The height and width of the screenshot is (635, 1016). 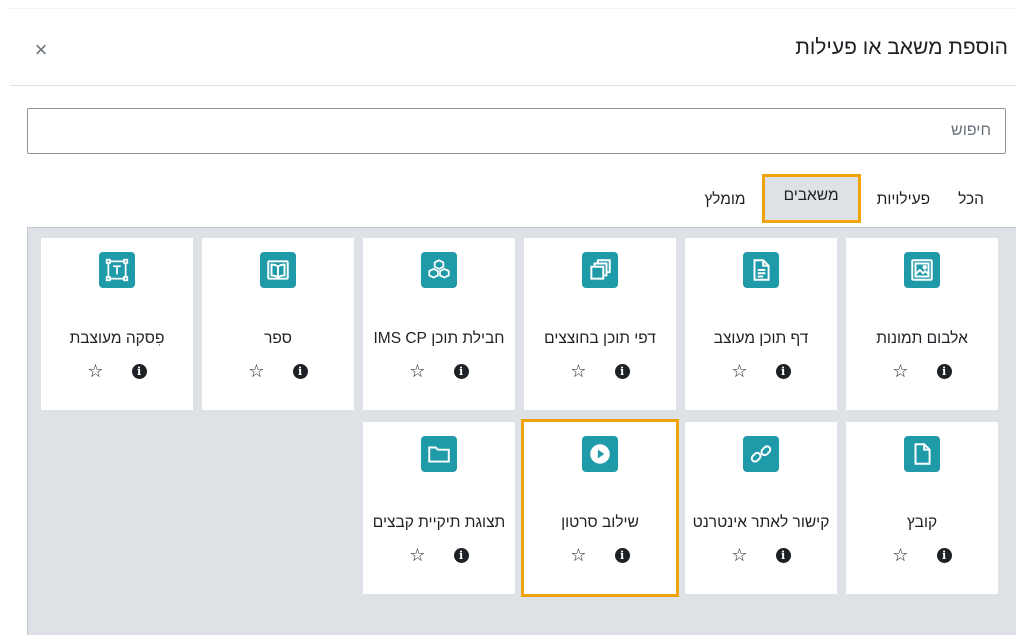 What do you see at coordinates (922, 270) in the screenshot?
I see `image-gallery-icon` at bounding box center [922, 270].